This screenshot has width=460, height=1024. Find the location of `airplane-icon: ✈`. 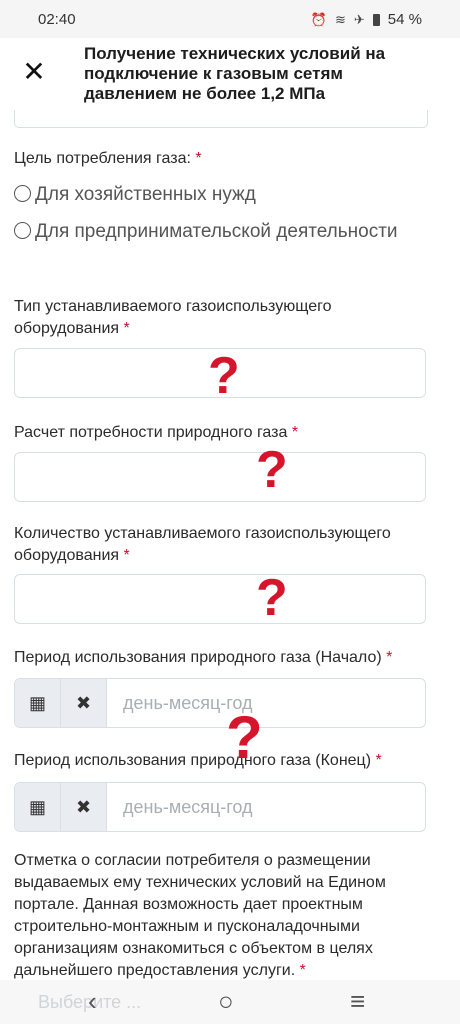

airplane-icon: ✈ is located at coordinates (359, 19).